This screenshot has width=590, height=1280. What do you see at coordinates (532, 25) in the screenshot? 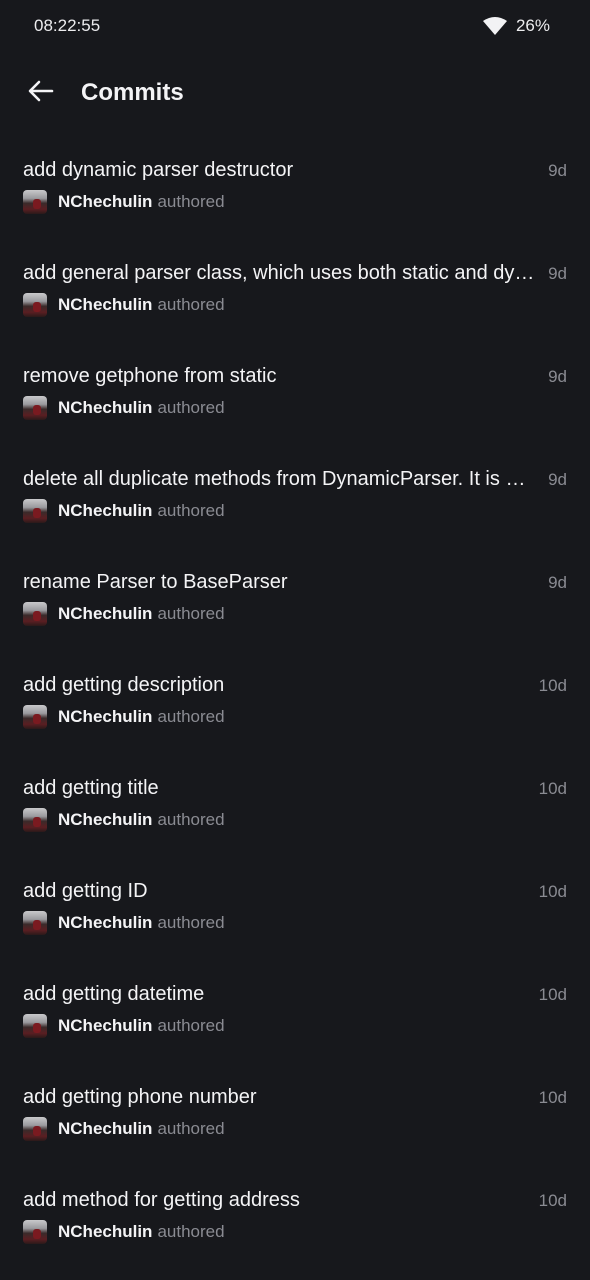
I see `battery-level: 26%` at bounding box center [532, 25].